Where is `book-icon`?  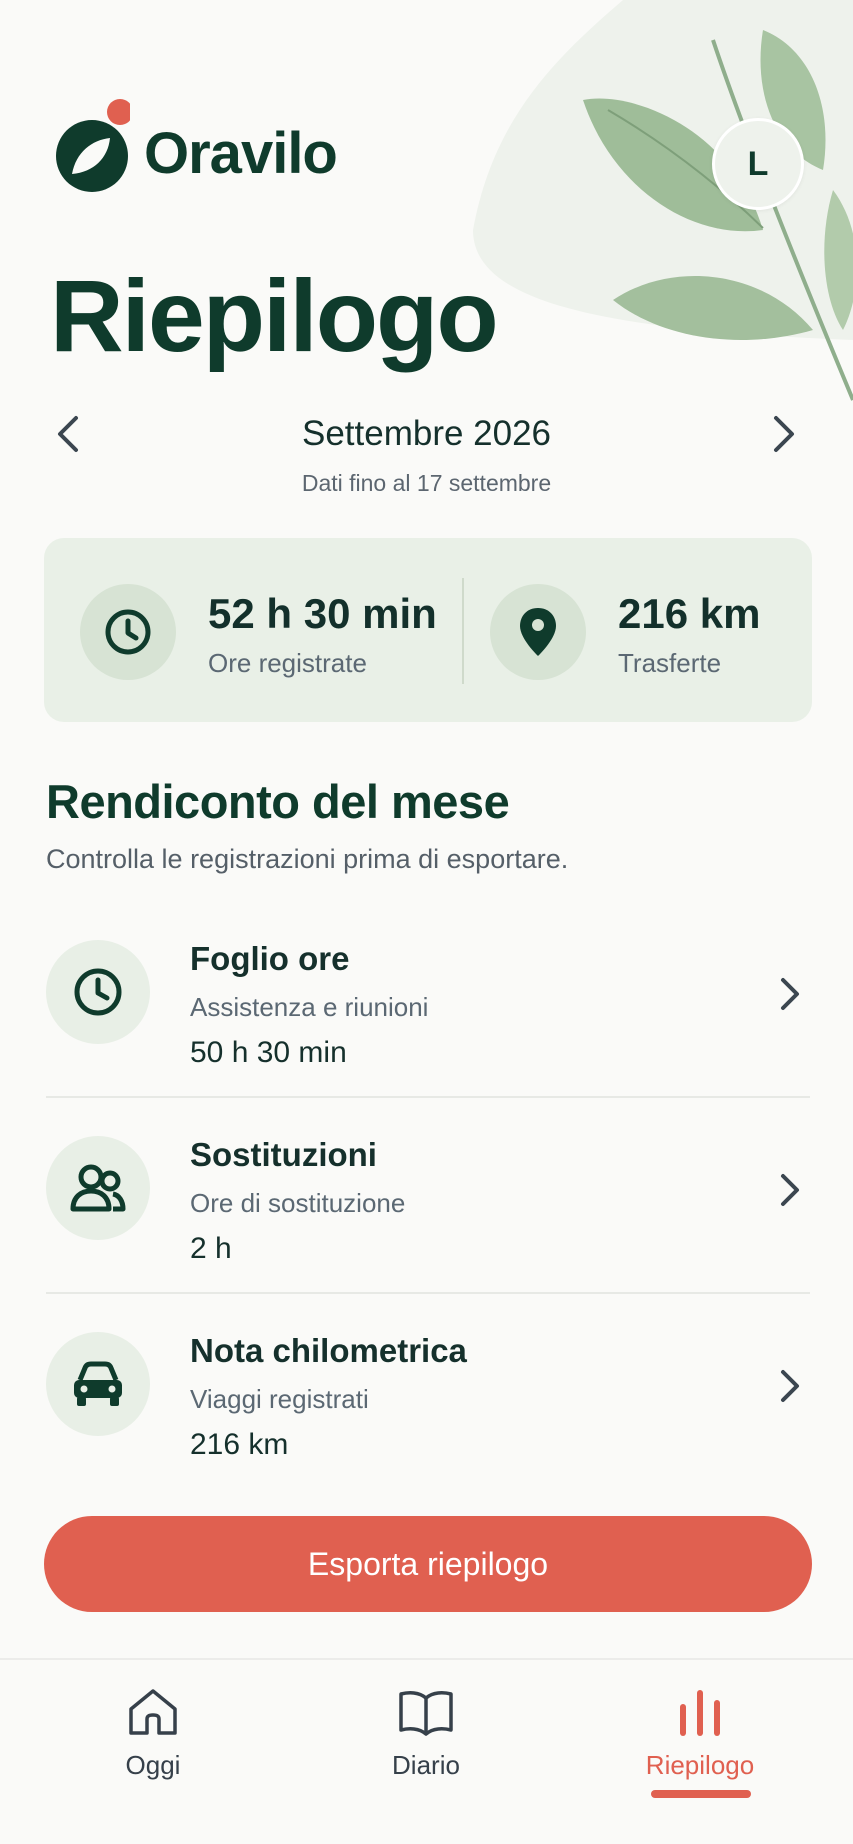
book-icon is located at coordinates (426, 1712).